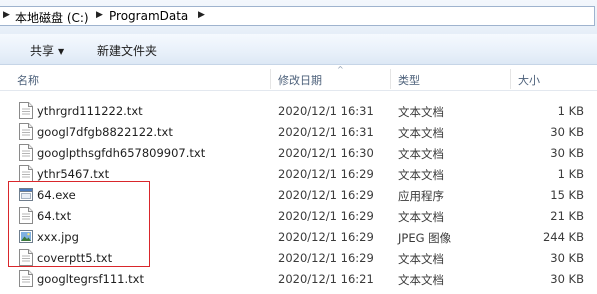 The height and width of the screenshot is (294, 597). I want to click on column-date: 修改日期, so click(300, 80).